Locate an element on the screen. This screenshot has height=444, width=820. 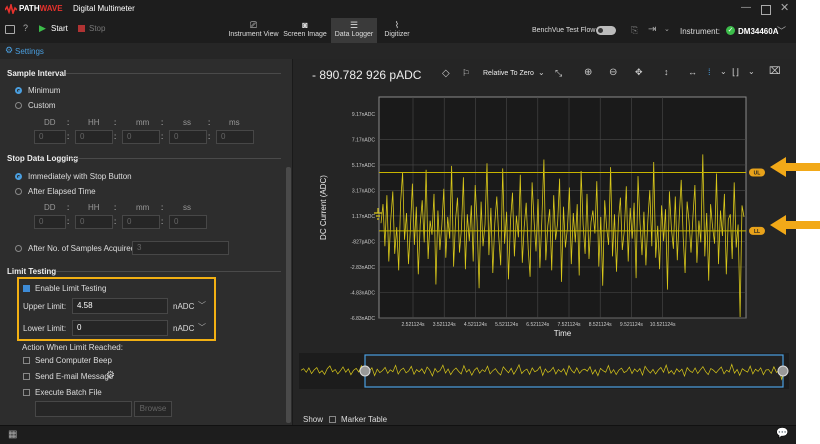
grid-layout-icon: ▦ is located at coordinates (12, 434).